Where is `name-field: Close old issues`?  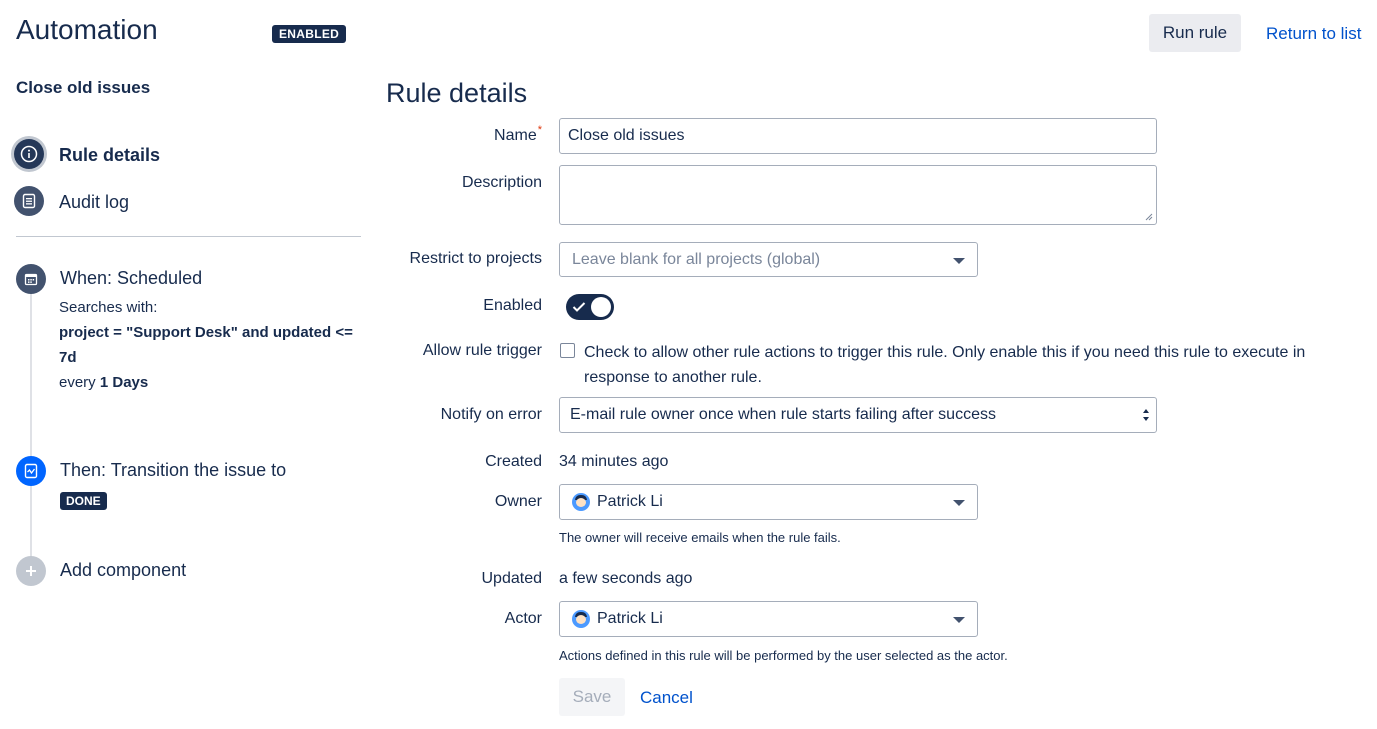
name-field: Close old issues is located at coordinates (858, 136).